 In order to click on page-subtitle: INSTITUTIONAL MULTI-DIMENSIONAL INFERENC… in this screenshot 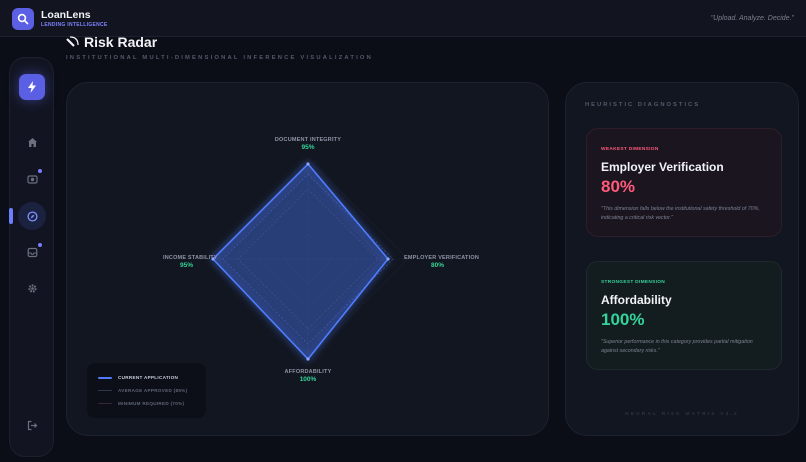, I will do `click(220, 58)`.